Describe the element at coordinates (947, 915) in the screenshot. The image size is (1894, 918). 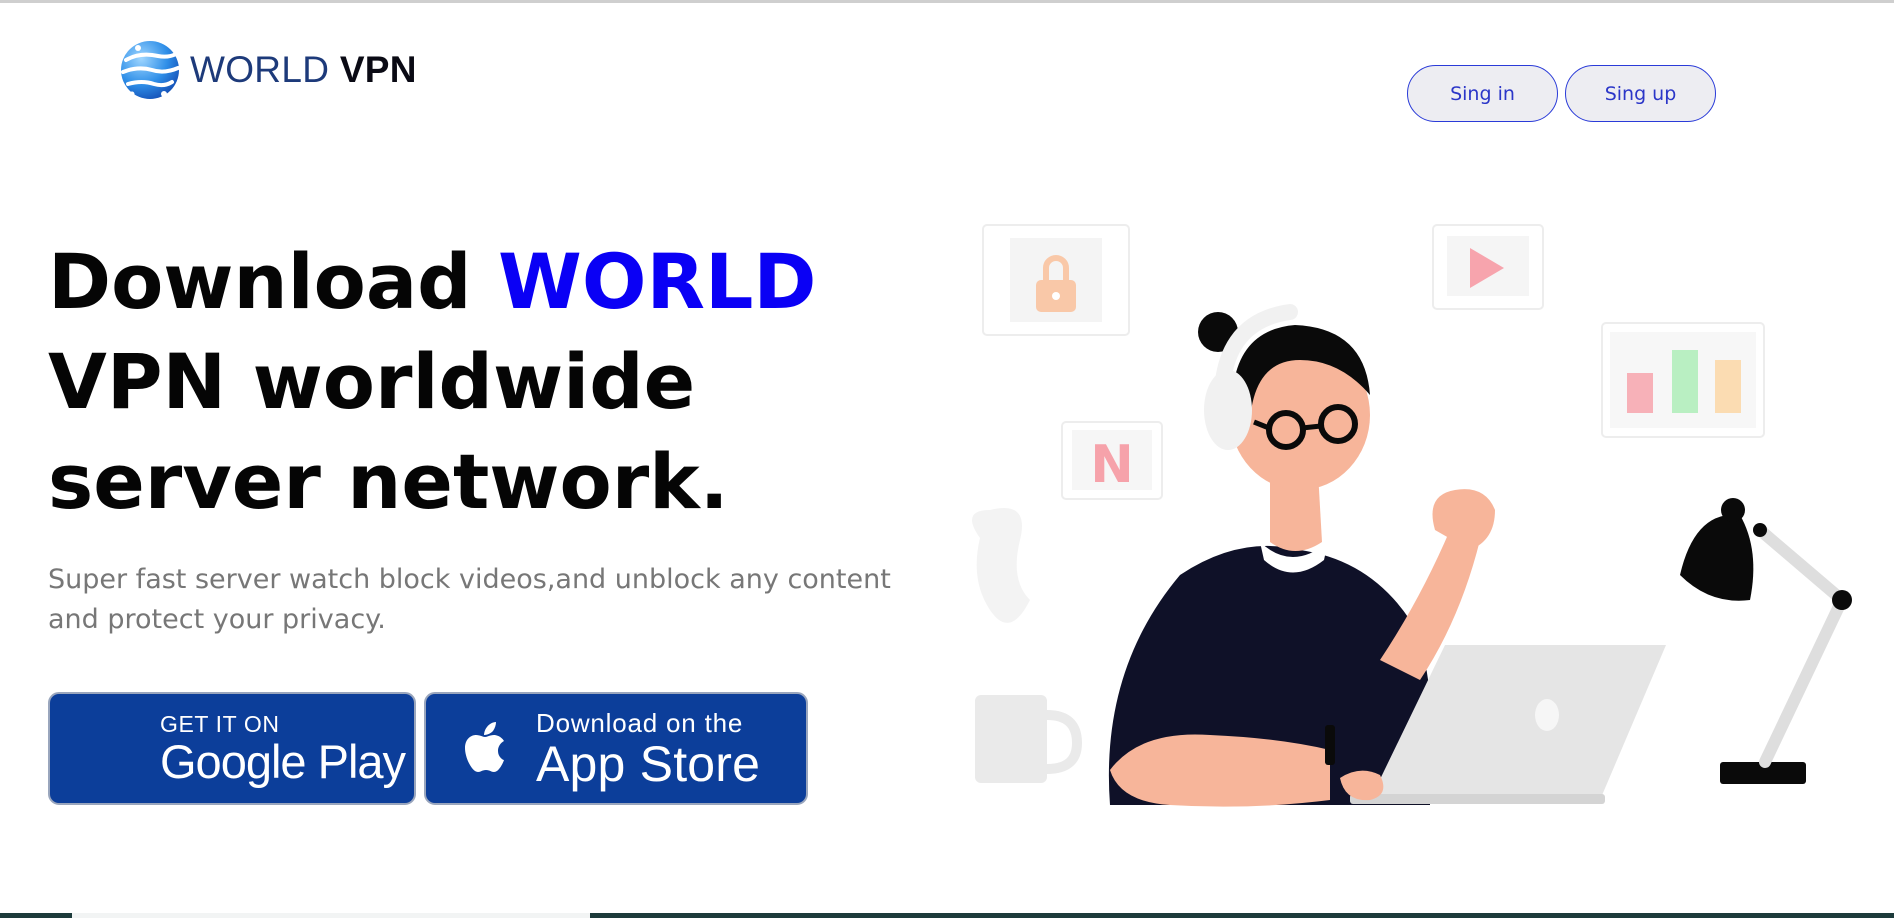
I see `bottom-strip` at that location.